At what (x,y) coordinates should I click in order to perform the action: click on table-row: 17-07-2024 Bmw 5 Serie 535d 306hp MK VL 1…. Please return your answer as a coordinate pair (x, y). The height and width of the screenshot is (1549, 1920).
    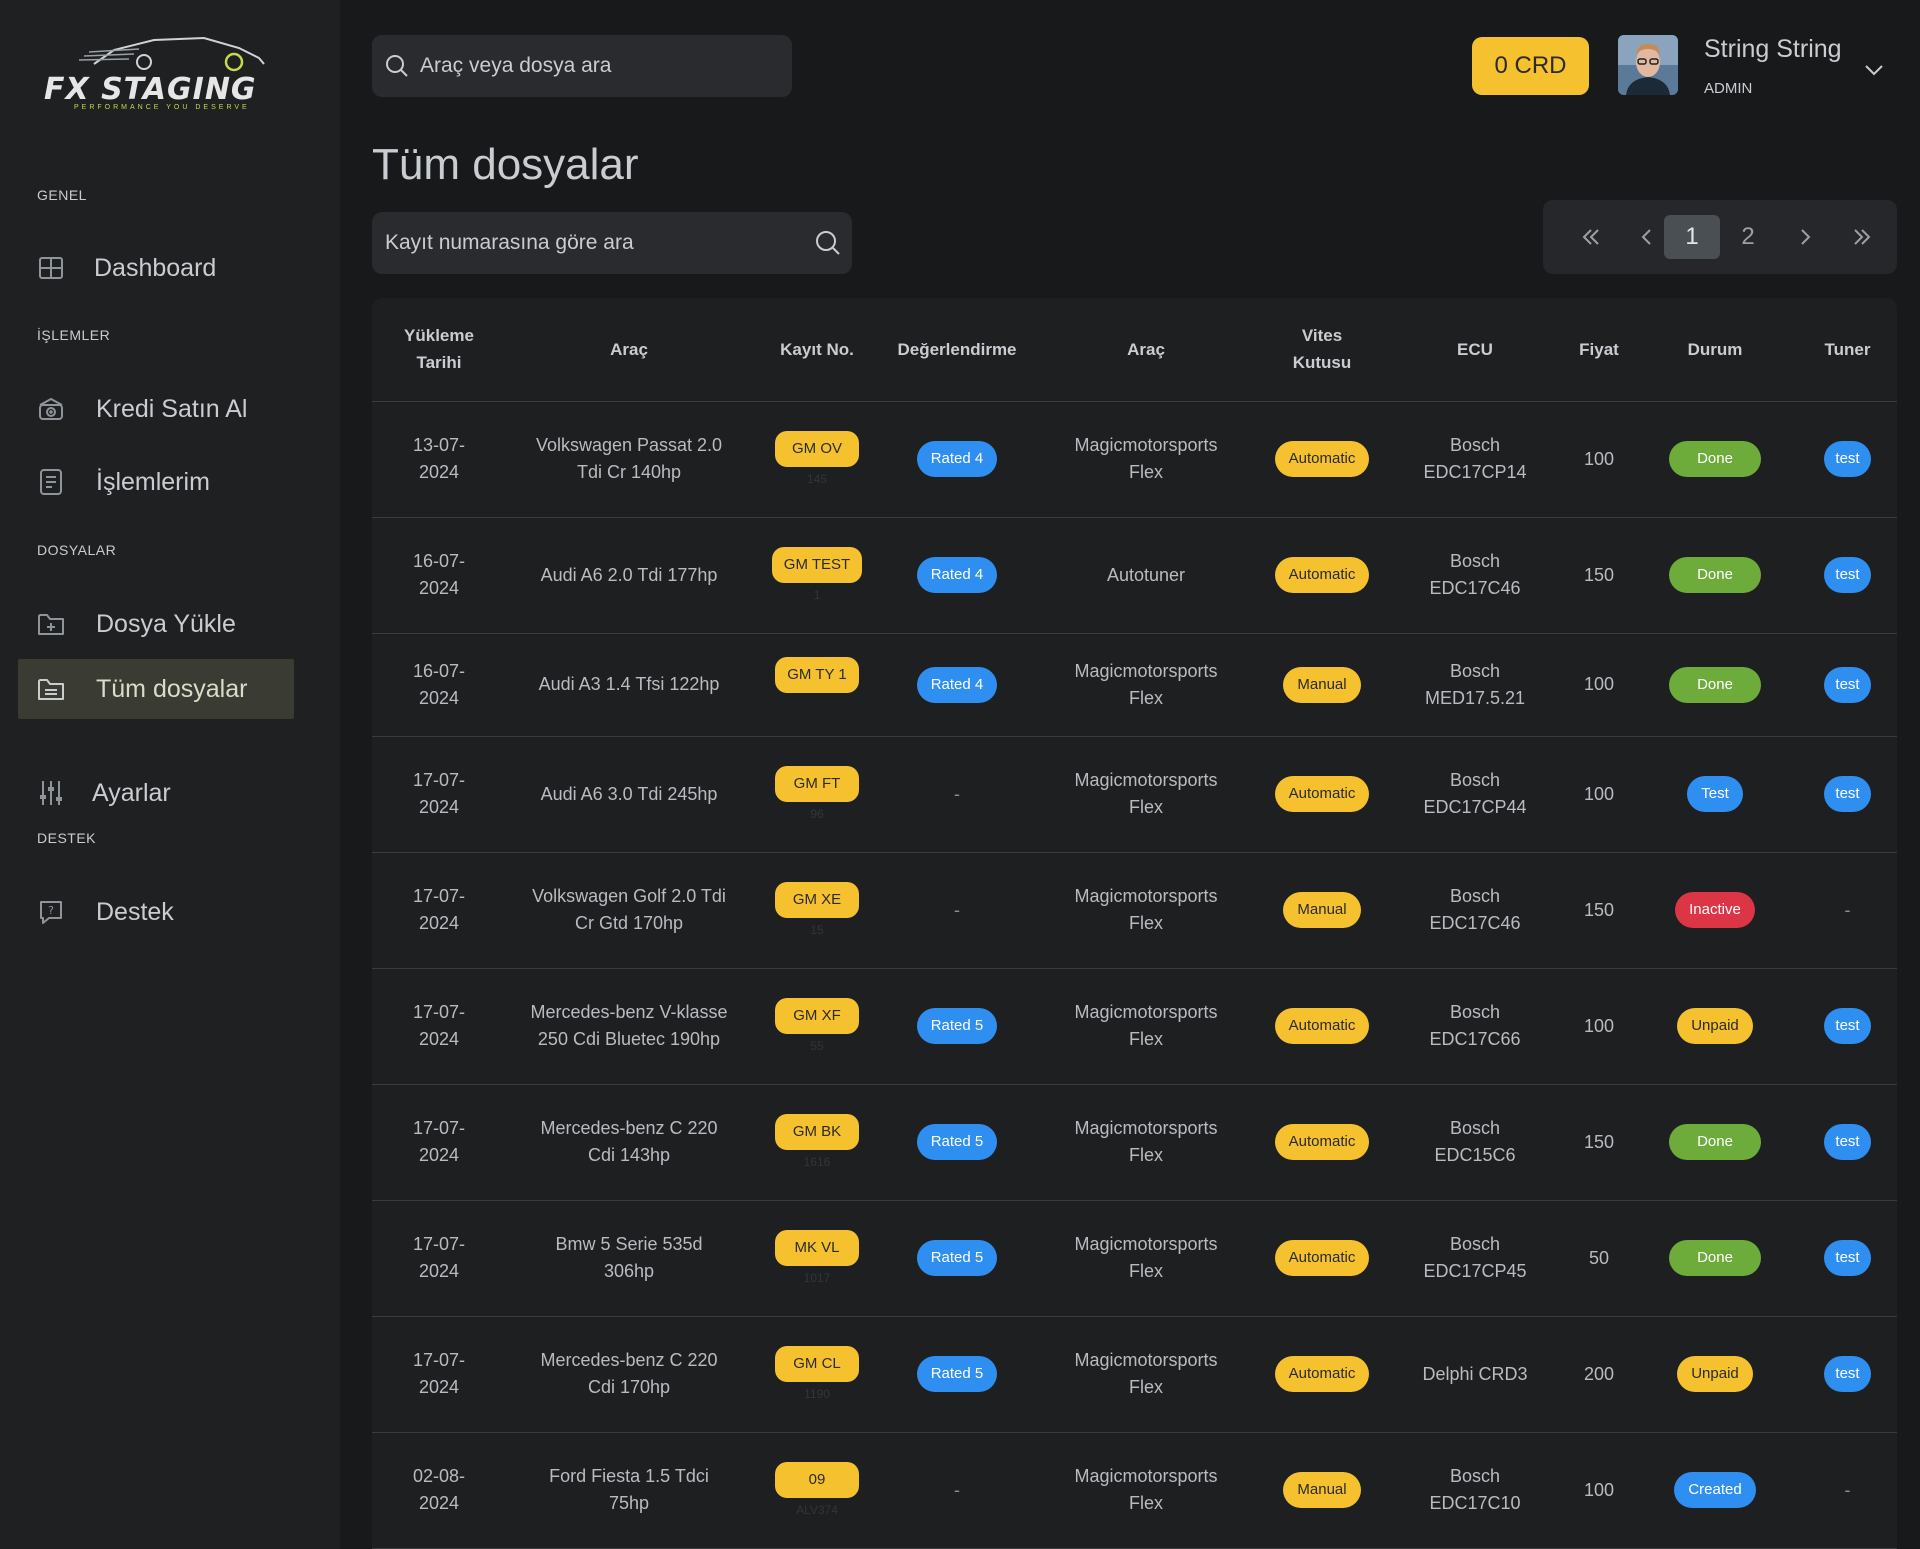
    Looking at the image, I should click on (1134, 1258).